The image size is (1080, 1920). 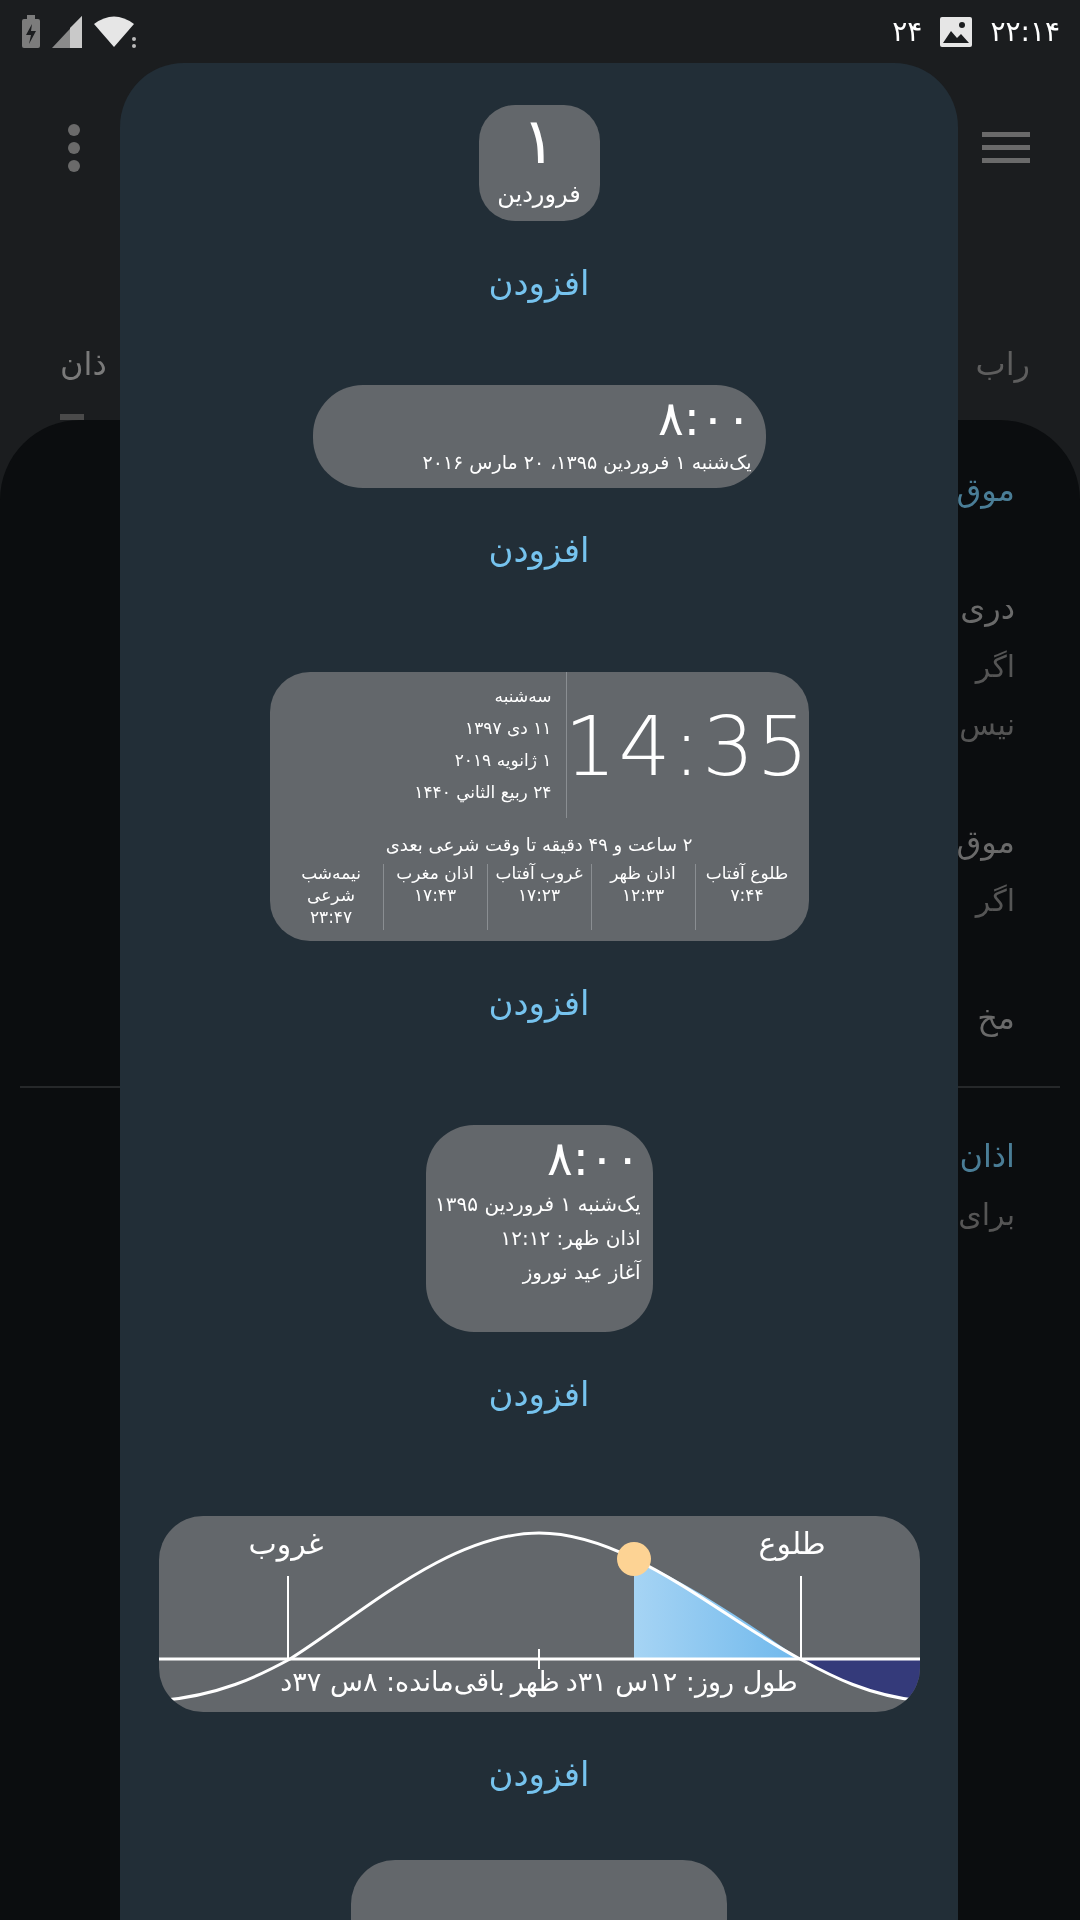 What do you see at coordinates (1025, 31) in the screenshot?
I see `clock-text: ۲۲:۱۴` at bounding box center [1025, 31].